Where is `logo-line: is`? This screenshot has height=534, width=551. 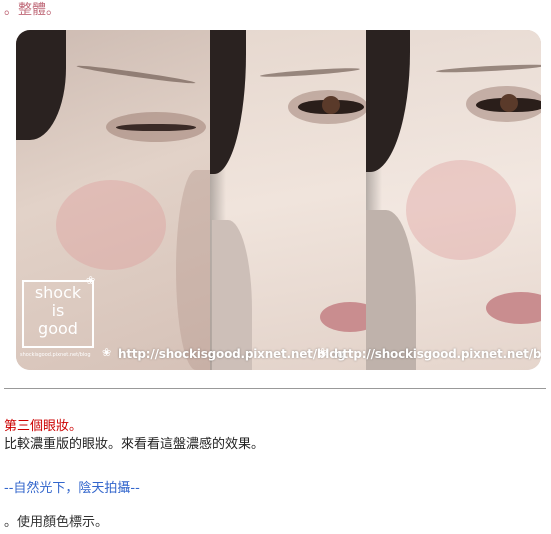
logo-line: is is located at coordinates (58, 310).